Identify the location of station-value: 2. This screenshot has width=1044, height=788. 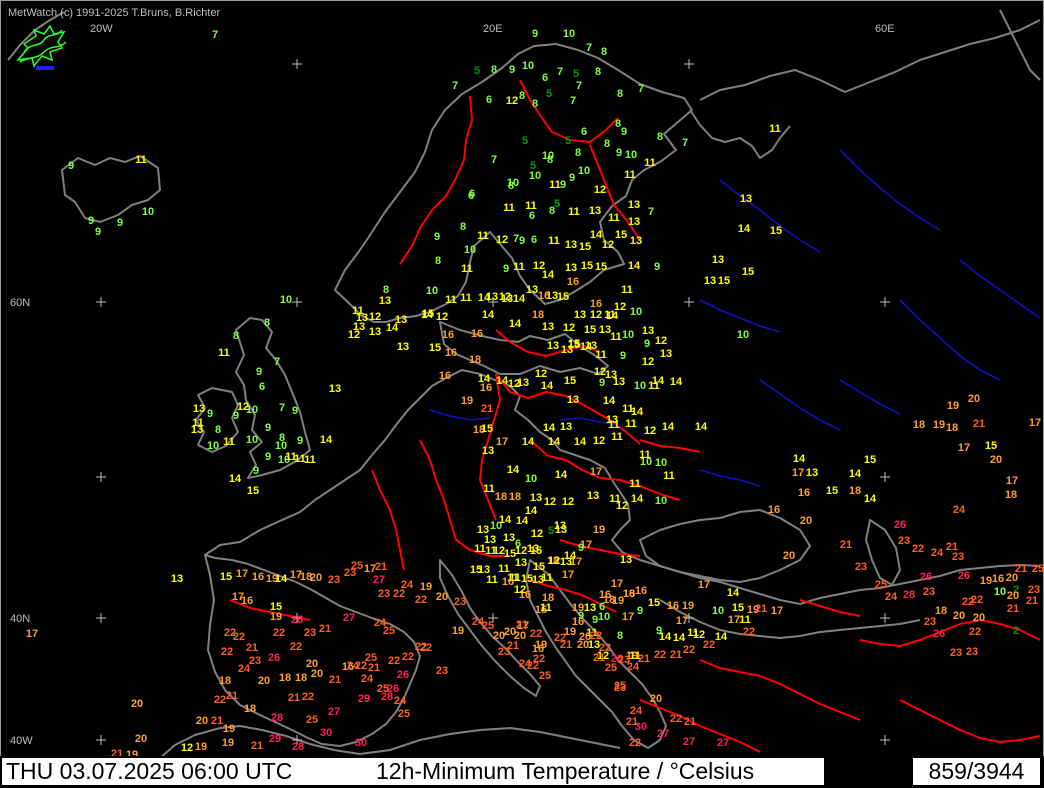
(1016, 631).